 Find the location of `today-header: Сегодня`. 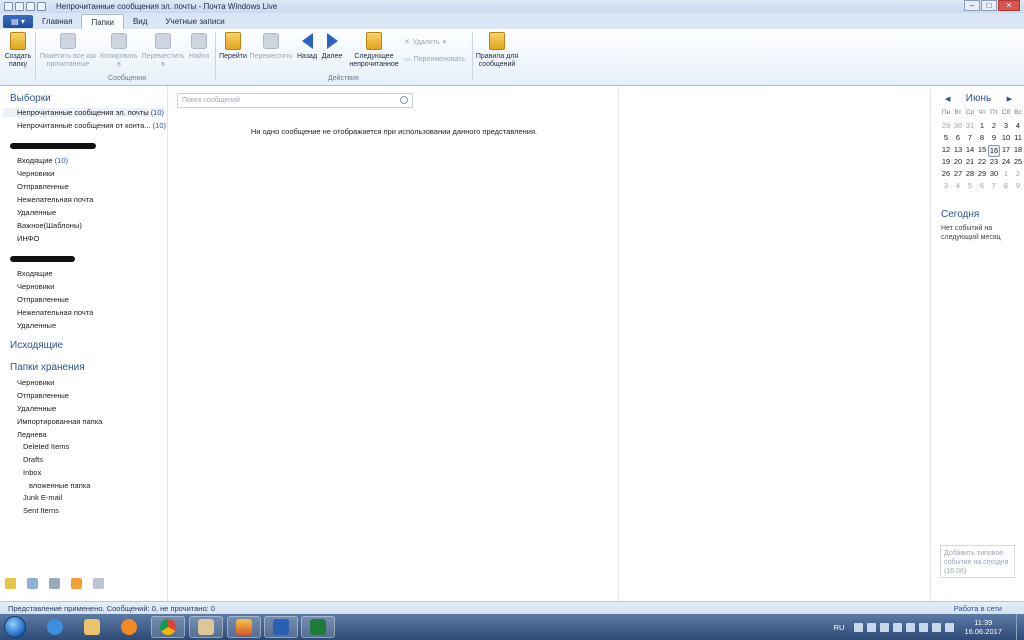

today-header: Сегодня is located at coordinates (960, 214).